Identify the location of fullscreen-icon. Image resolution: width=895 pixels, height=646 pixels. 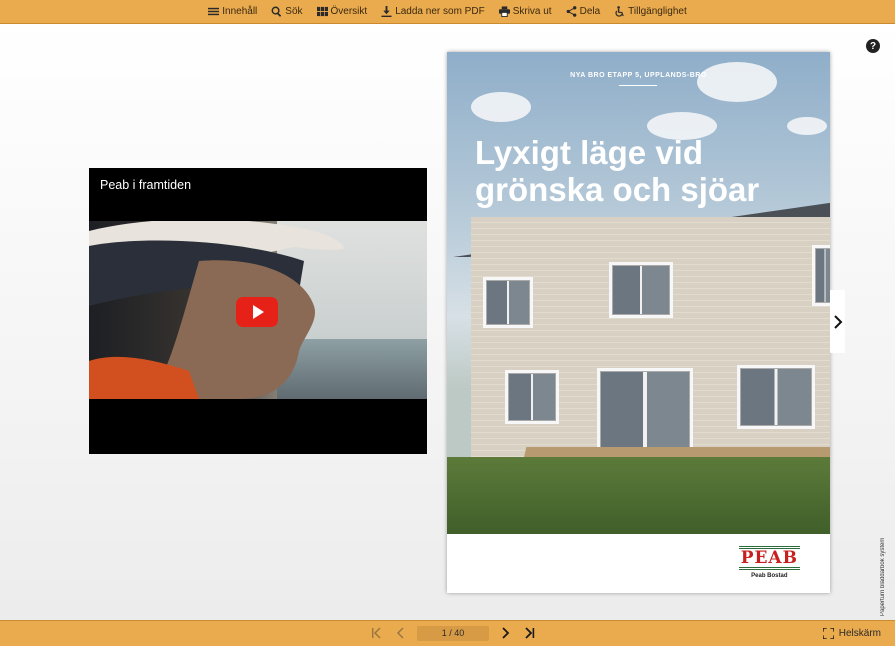
(828, 633).